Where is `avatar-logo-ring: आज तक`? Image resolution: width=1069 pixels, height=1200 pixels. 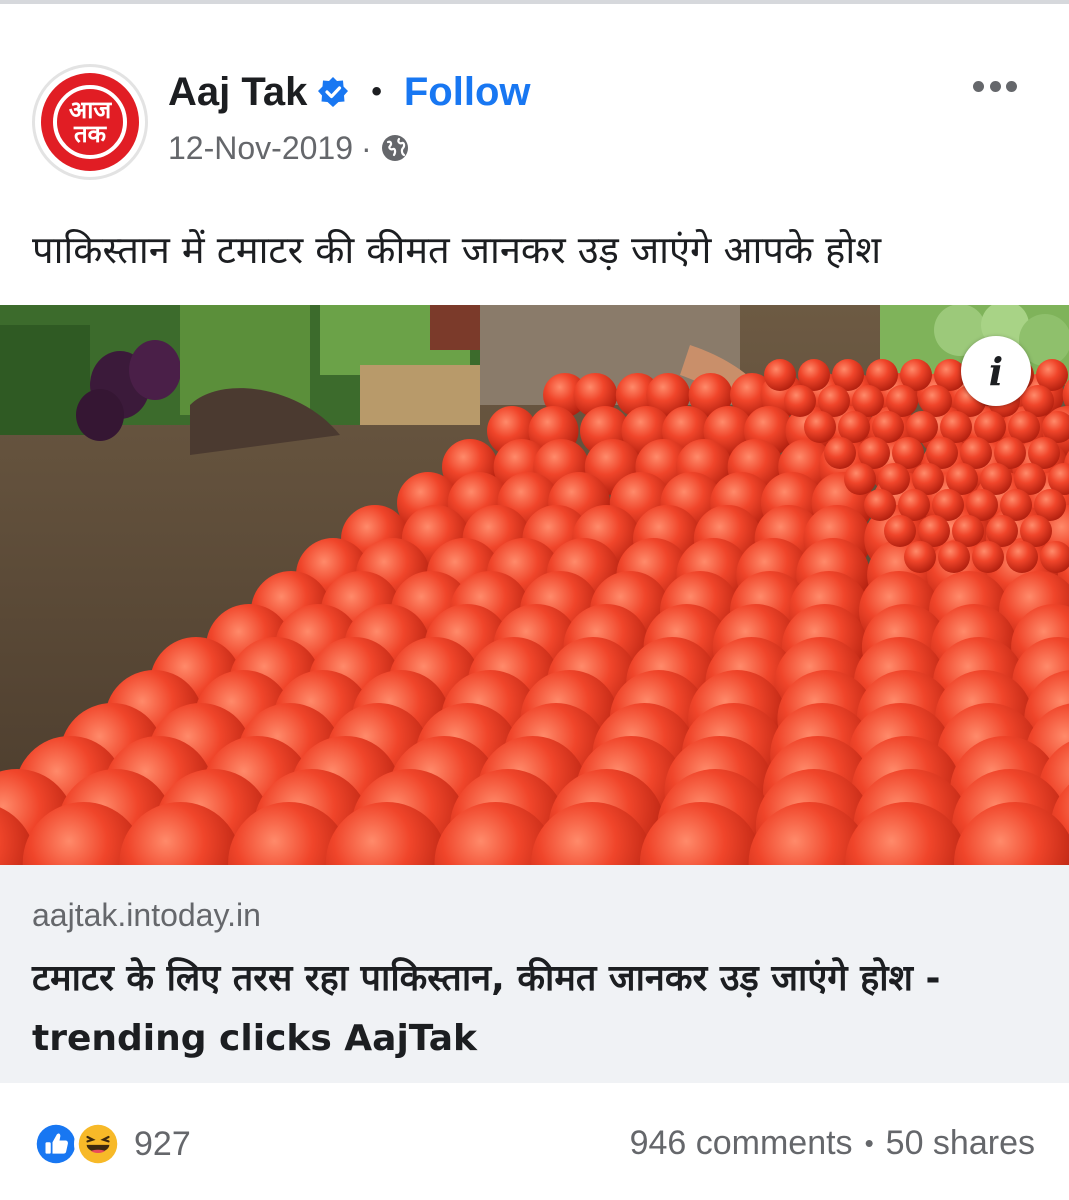 avatar-logo-ring: आज तक is located at coordinates (90, 122).